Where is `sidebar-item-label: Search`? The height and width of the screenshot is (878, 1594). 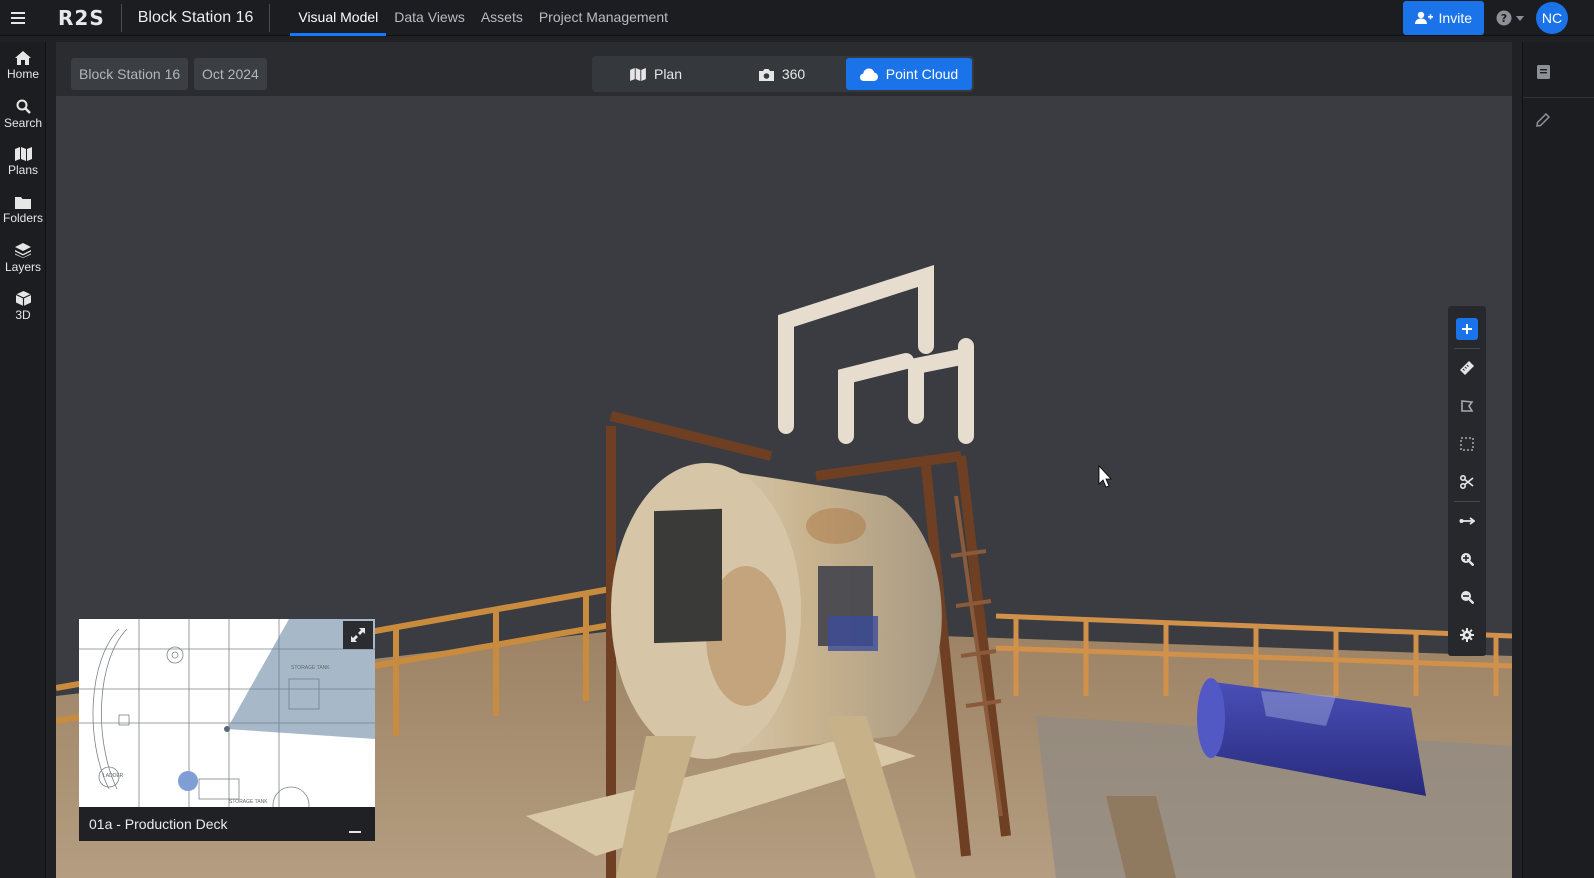 sidebar-item-label: Search is located at coordinates (23, 122).